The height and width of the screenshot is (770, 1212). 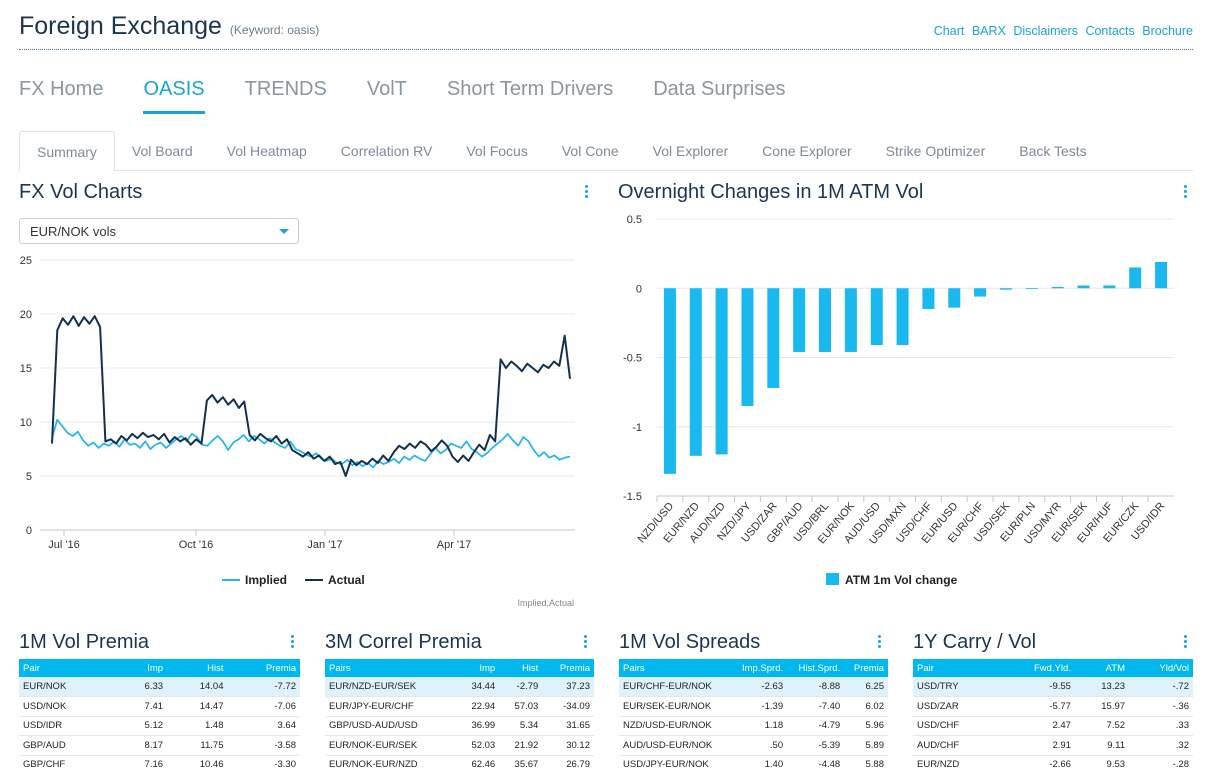 I want to click on table-row: EUR/NOK 6.33 14.04 -7.72, so click(x=159, y=687).